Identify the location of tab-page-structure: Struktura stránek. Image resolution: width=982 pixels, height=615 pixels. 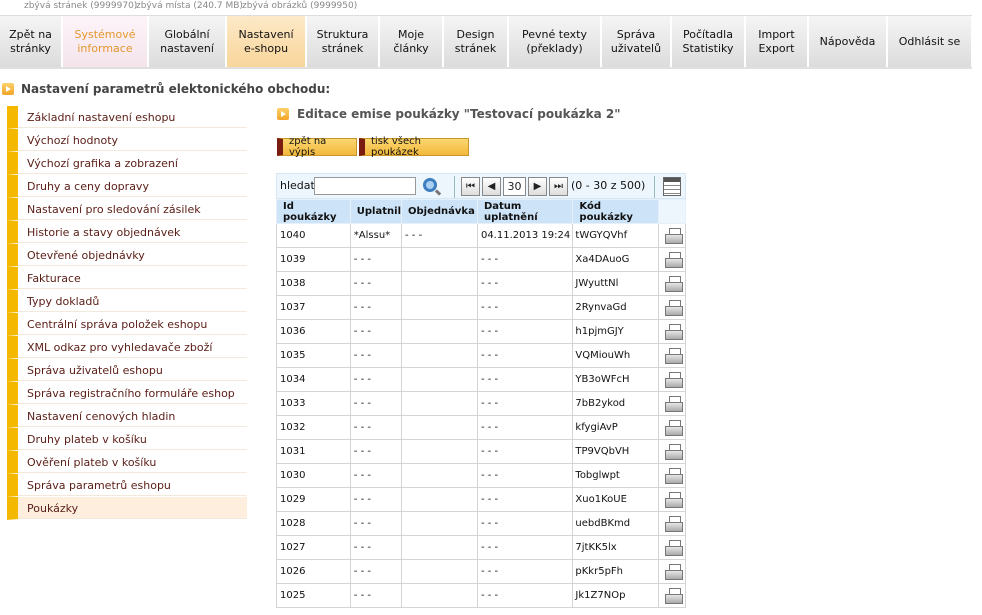
(343, 41).